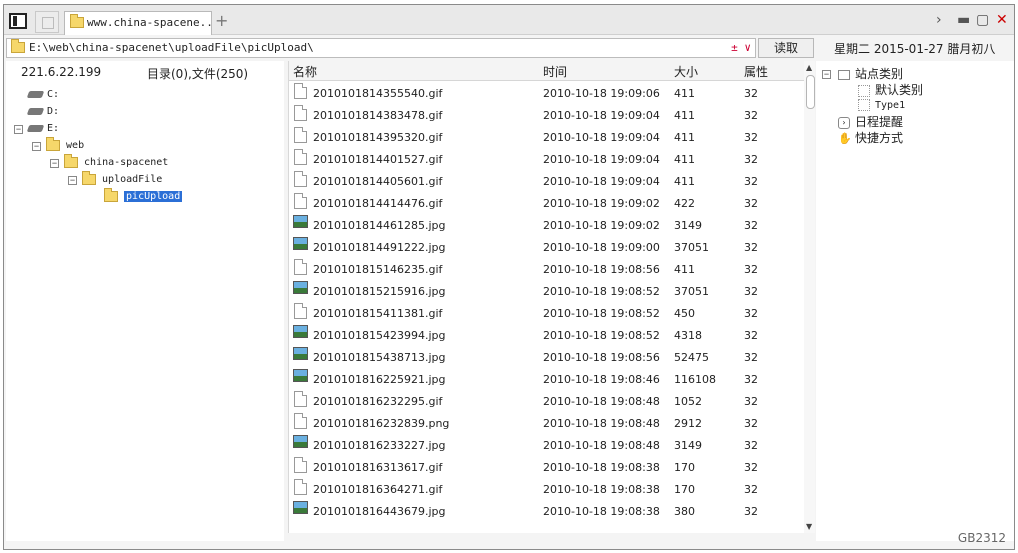 Image resolution: width=1018 pixels, height=553 pixels. Describe the element at coordinates (122, 179) in the screenshot. I see `tree-node-uploadfile: uploadFile` at that location.